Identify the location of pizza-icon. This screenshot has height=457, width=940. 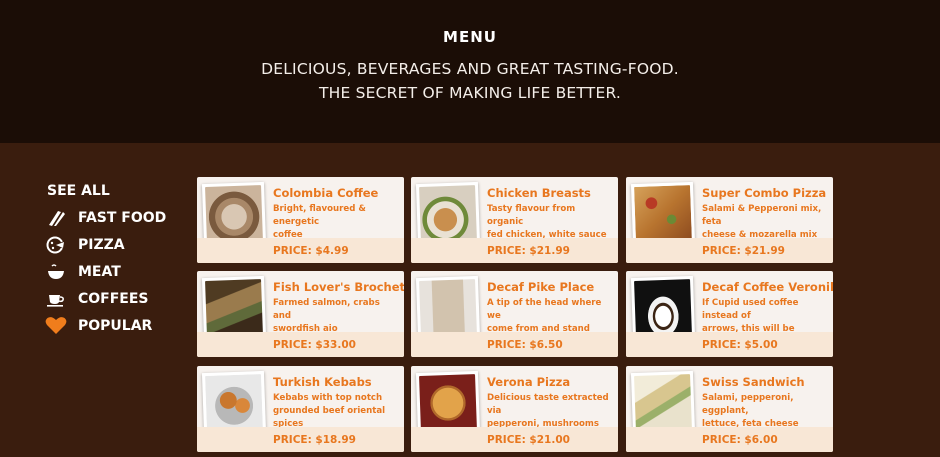
(56, 245).